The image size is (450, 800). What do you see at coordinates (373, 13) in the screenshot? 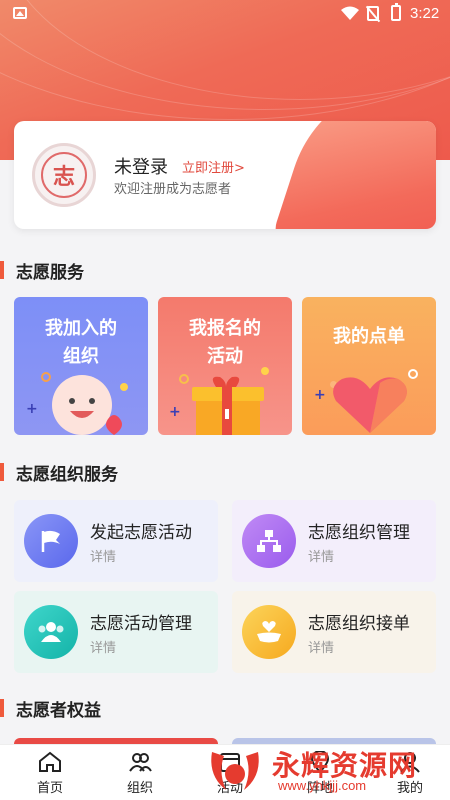
I see `no-sim-icon` at bounding box center [373, 13].